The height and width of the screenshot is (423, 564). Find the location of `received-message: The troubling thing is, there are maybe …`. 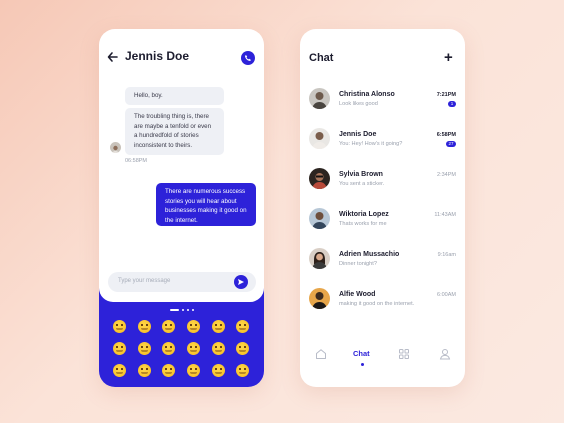

received-message: The troubling thing is, there are maybe … is located at coordinates (174, 131).